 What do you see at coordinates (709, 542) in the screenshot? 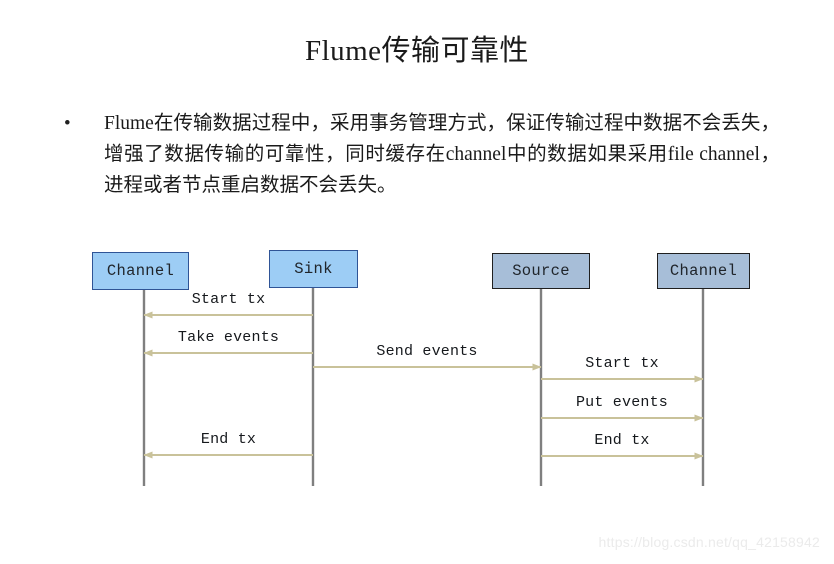
I see `watermark: https://blog.csdn.net/qq_42158942` at bounding box center [709, 542].